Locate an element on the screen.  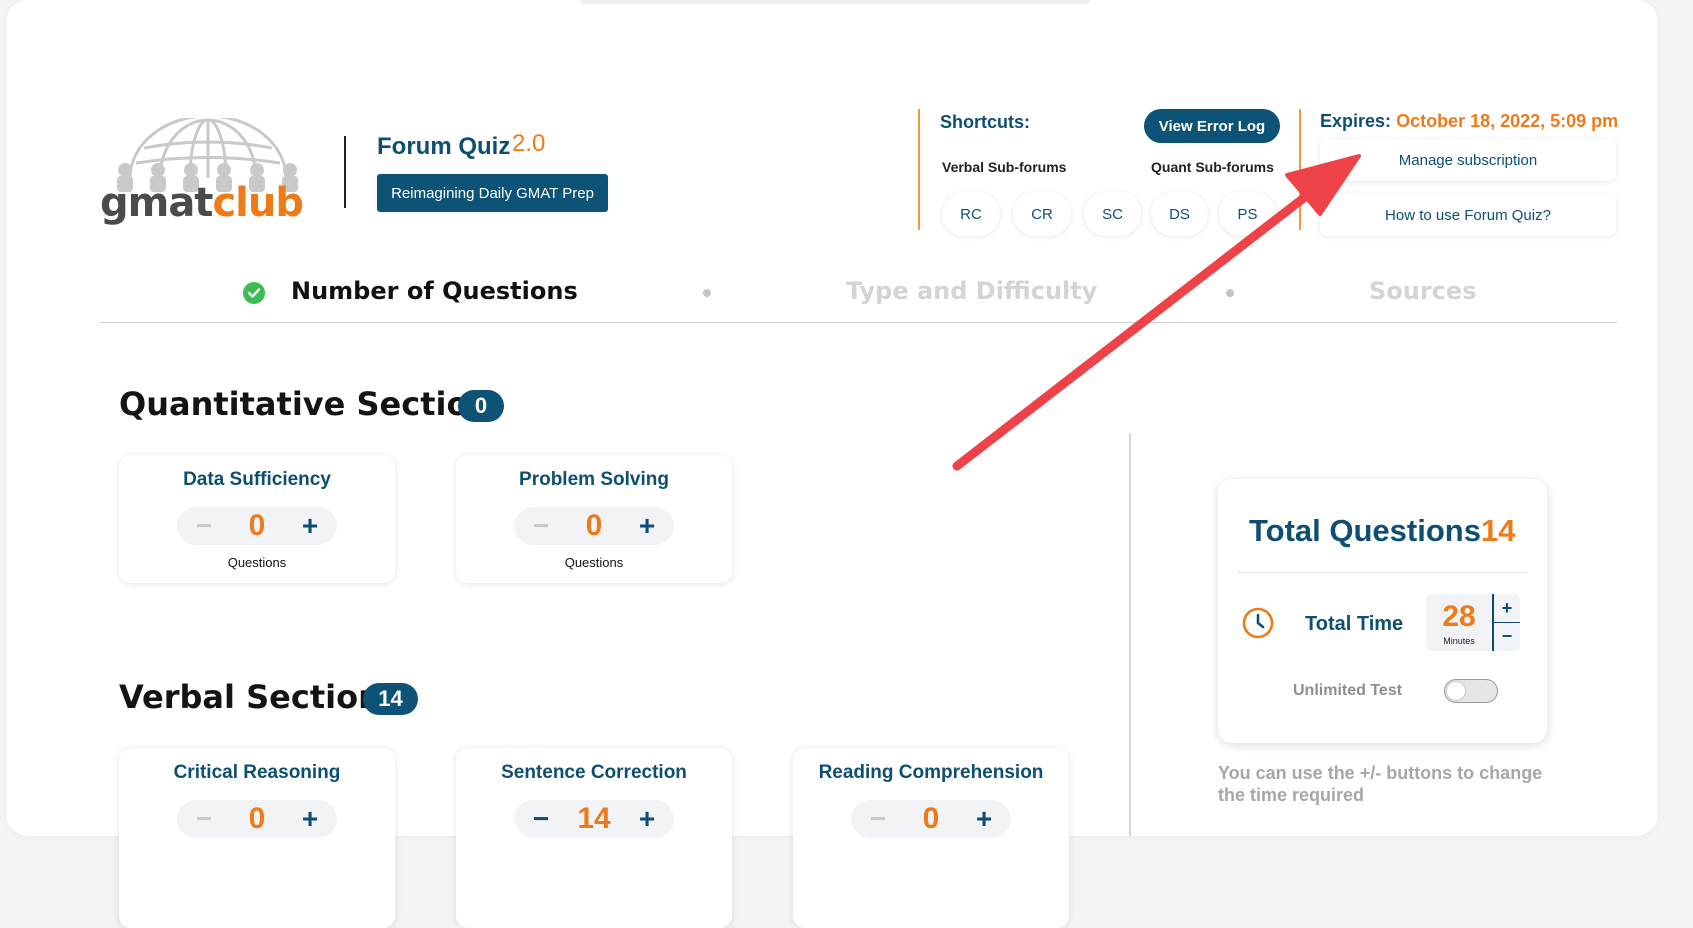
logo-word-gmat: gmat is located at coordinates (156, 203).